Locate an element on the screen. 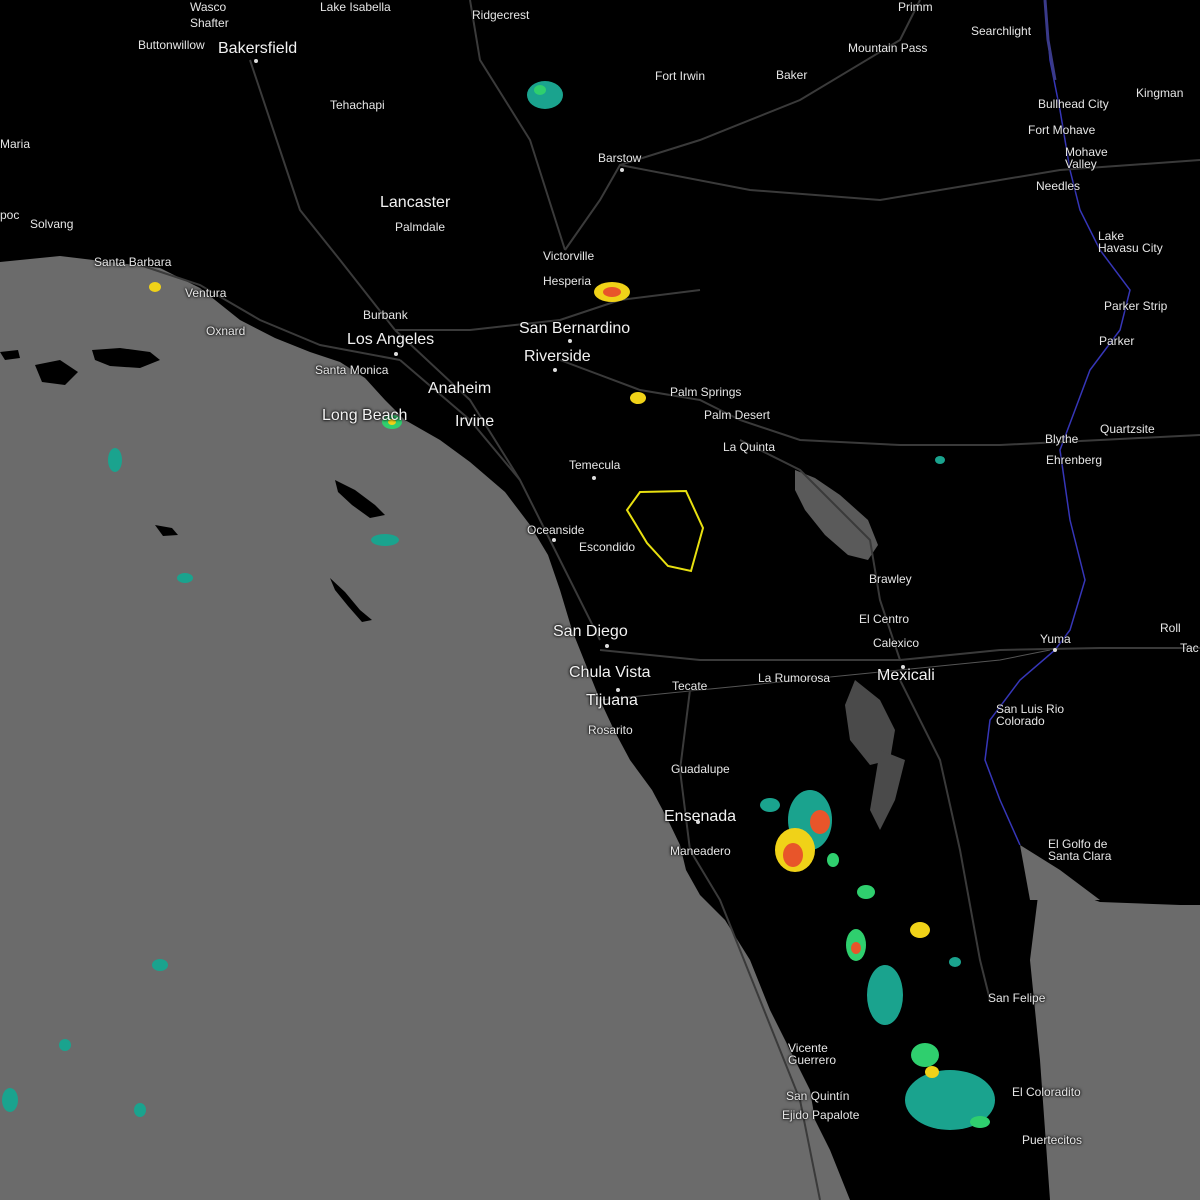  label-roll: Roll is located at coordinates (1170, 628).